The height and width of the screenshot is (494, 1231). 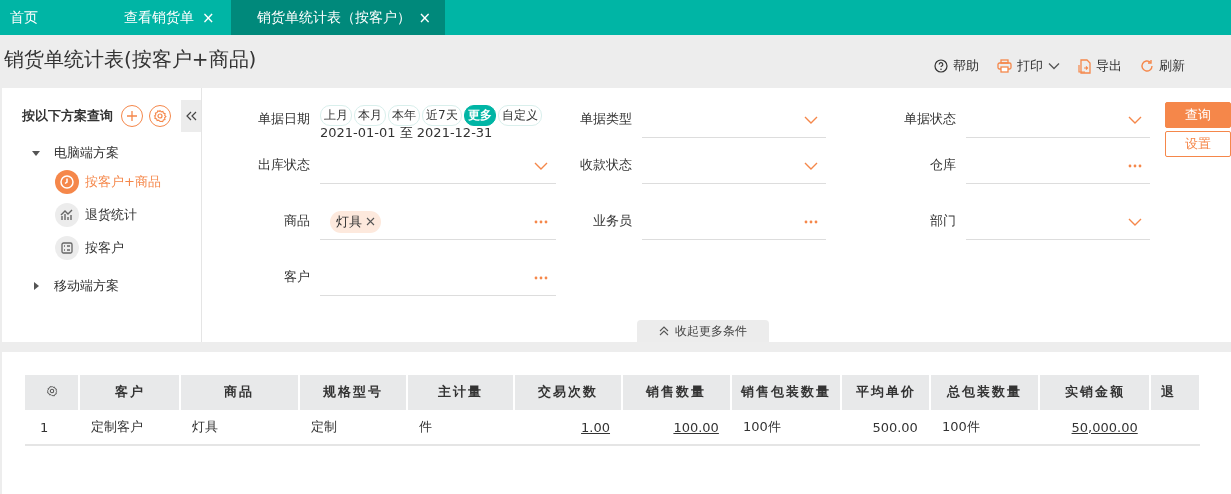 I want to click on list-icon, so click(x=67, y=248).